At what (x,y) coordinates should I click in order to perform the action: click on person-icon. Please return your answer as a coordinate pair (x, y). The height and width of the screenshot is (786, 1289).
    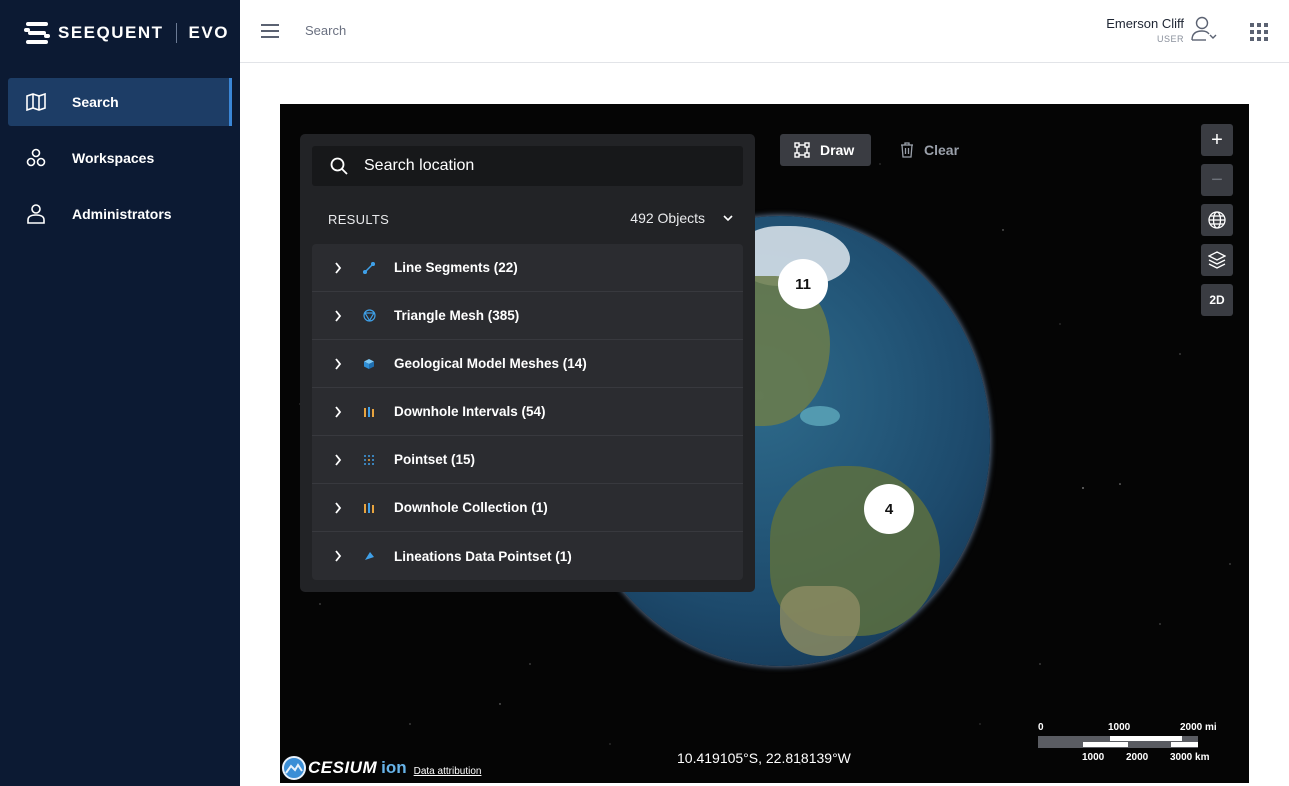
    Looking at the image, I should click on (36, 214).